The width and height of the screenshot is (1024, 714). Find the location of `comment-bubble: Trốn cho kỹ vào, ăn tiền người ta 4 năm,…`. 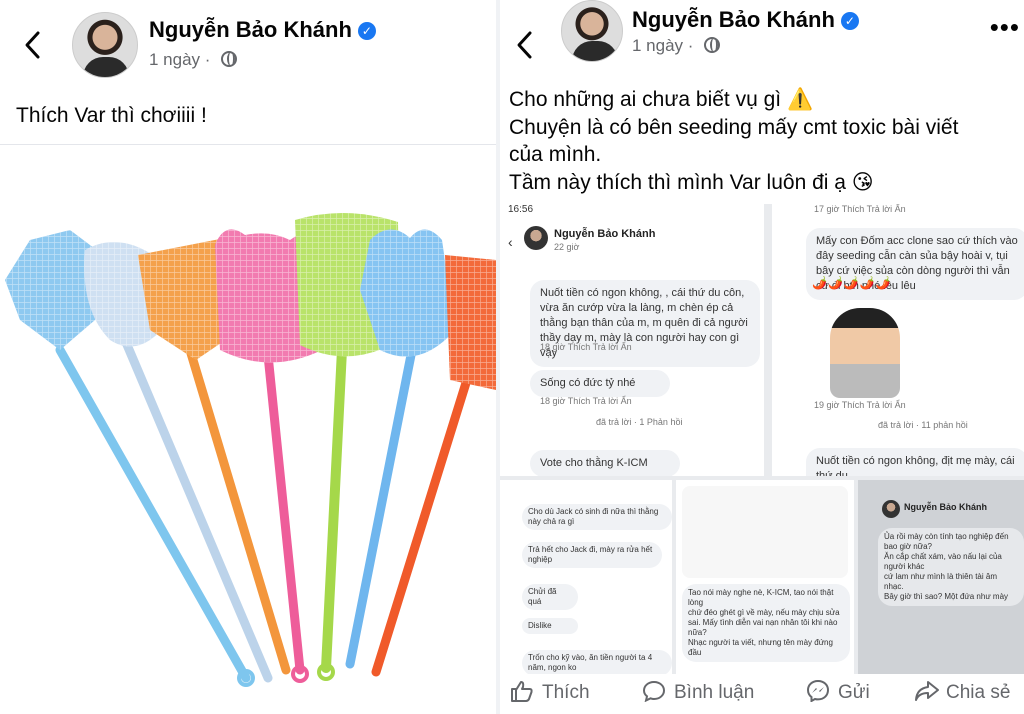

comment-bubble: Trốn cho kỹ vào, ăn tiền người ta 4 năm,… is located at coordinates (597, 662).